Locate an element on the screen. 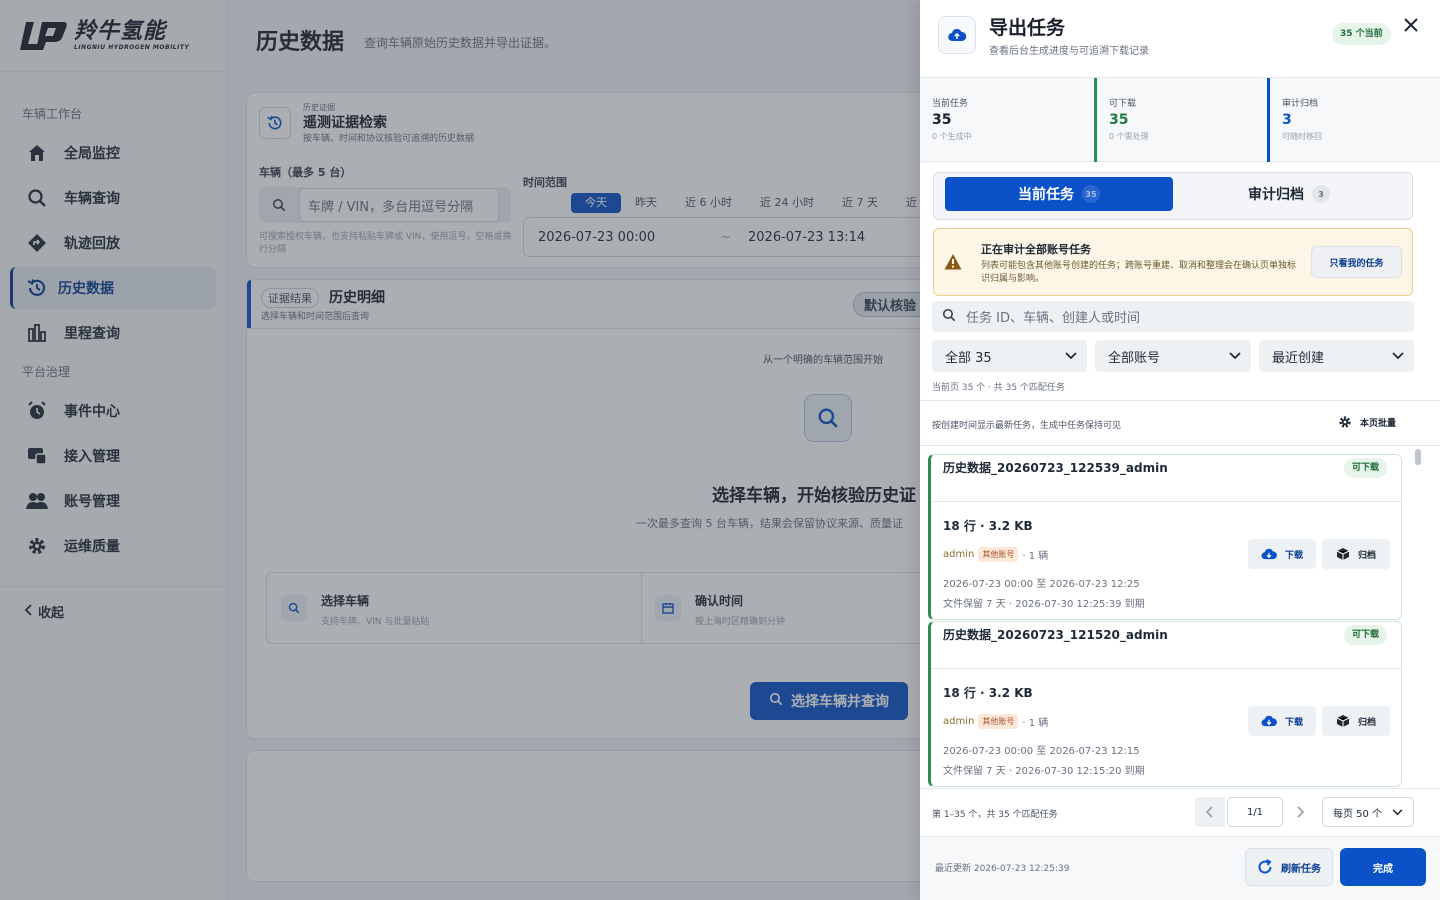  batch-label: 本页批量 is located at coordinates (1378, 423).